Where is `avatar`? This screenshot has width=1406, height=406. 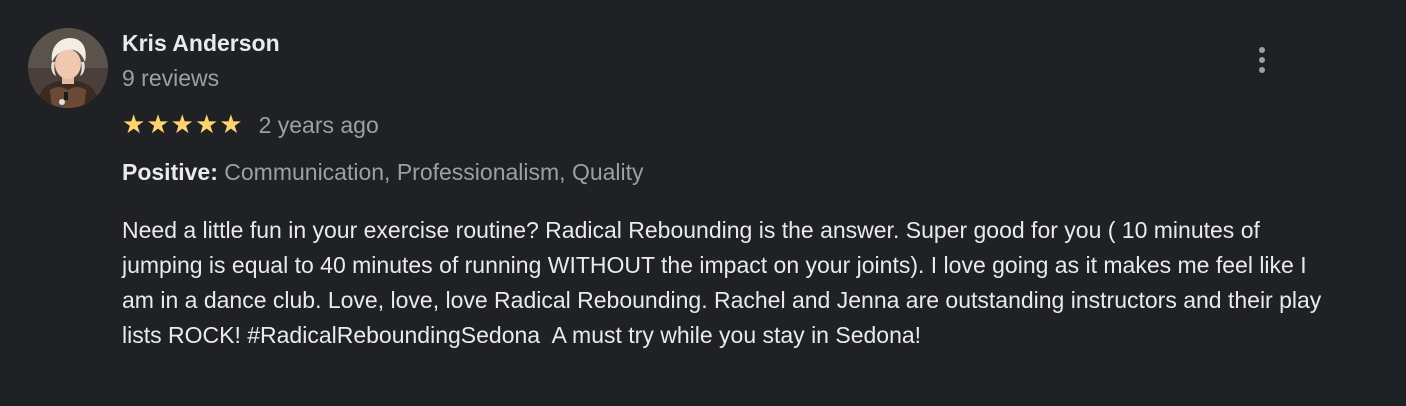 avatar is located at coordinates (68, 68).